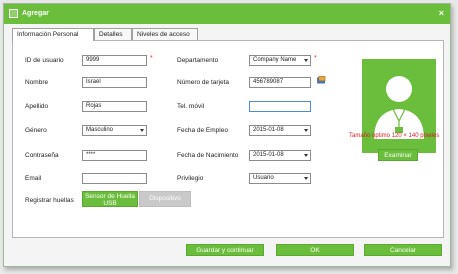 The height and width of the screenshot is (274, 458). I want to click on tab-access-levels: Niveles de acceso, so click(165, 34).